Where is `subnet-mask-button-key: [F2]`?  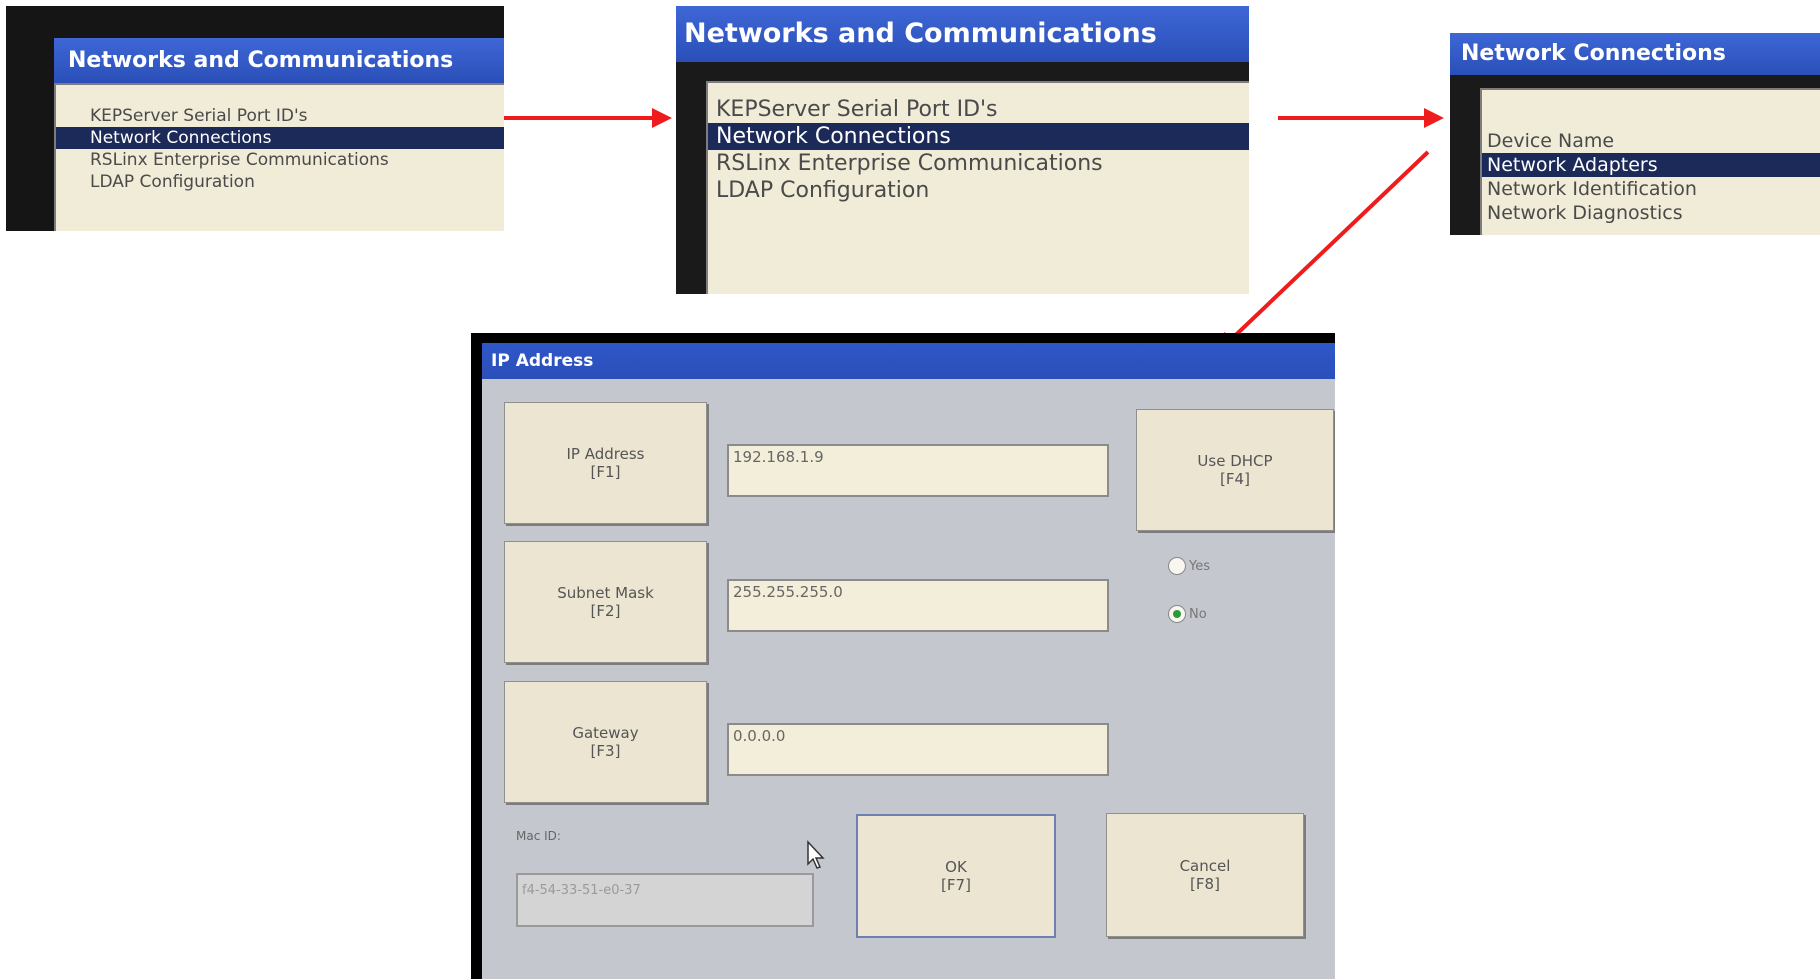 subnet-mask-button-key: [F2] is located at coordinates (605, 611).